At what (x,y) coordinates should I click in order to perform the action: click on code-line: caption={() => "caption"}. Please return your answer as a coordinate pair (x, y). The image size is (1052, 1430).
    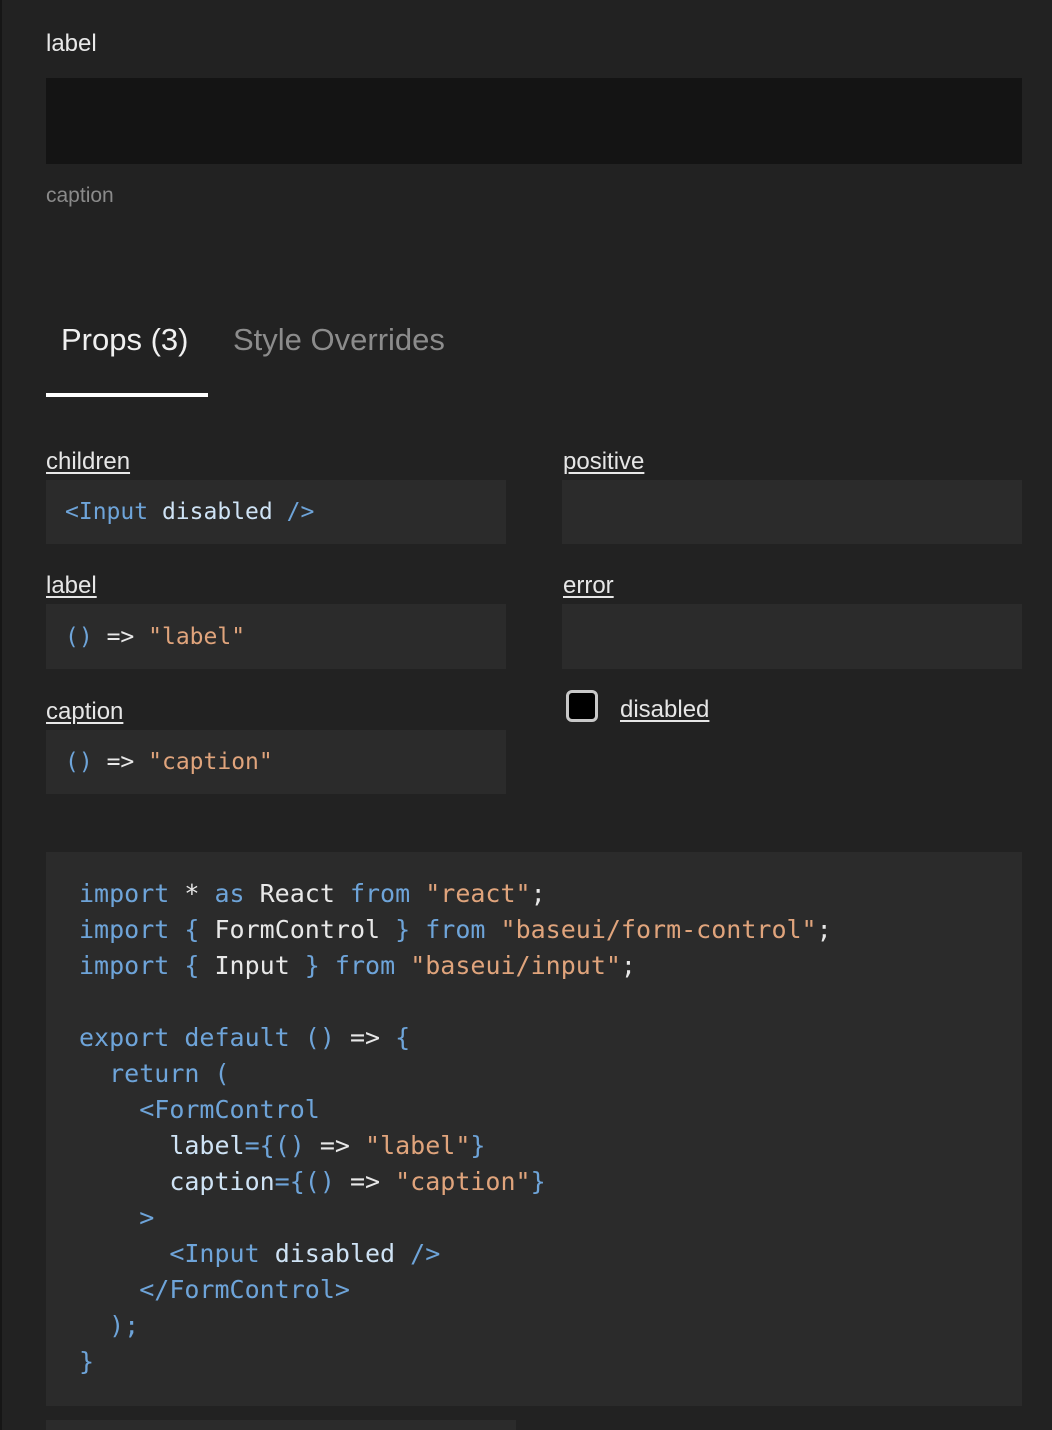
    Looking at the image, I should click on (550, 1182).